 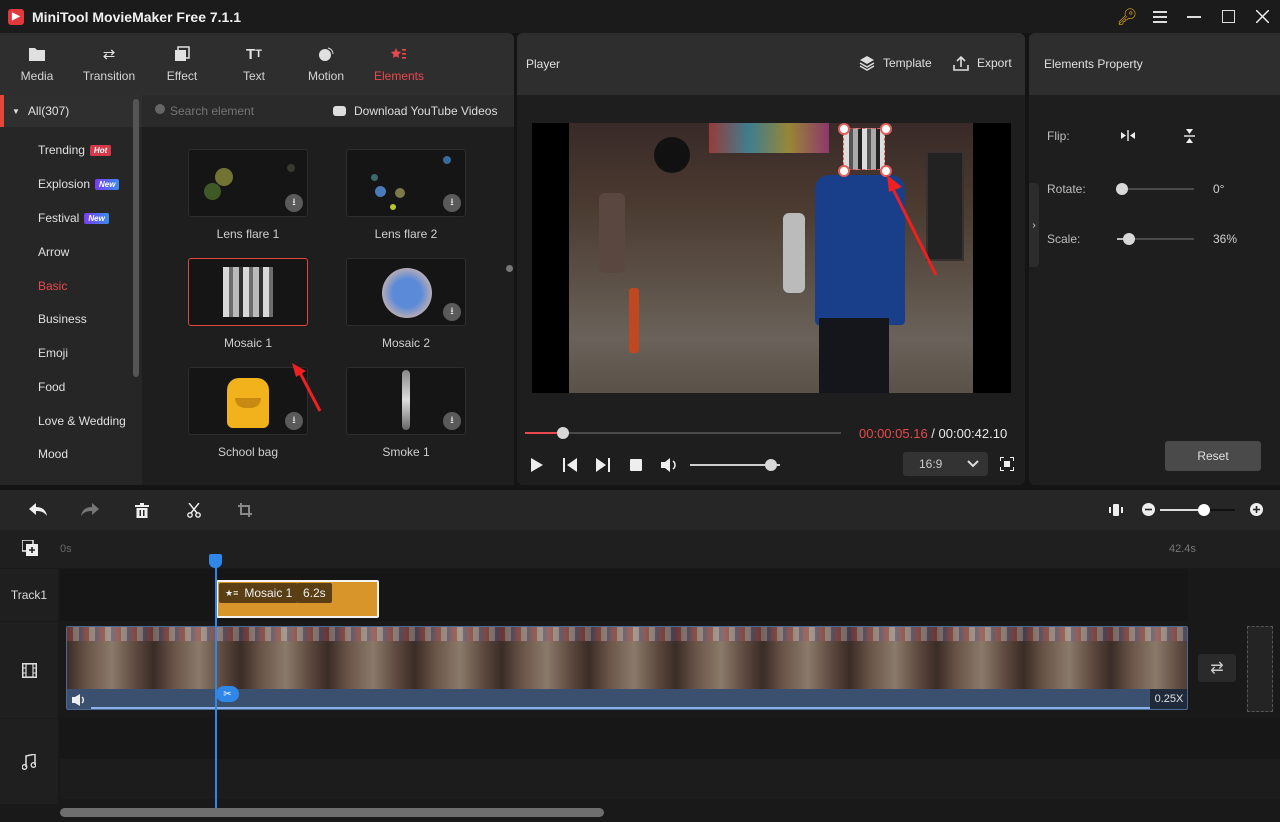 I want to click on crop-button, so click(x=245, y=510).